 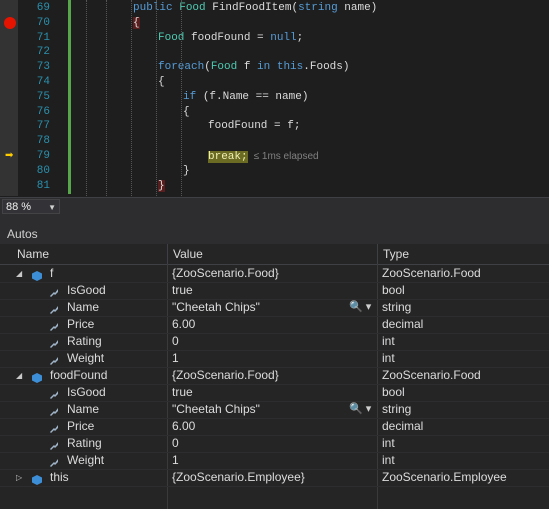 I want to click on code-text: foreach(Food f in this.Foods), so click(x=253, y=67).